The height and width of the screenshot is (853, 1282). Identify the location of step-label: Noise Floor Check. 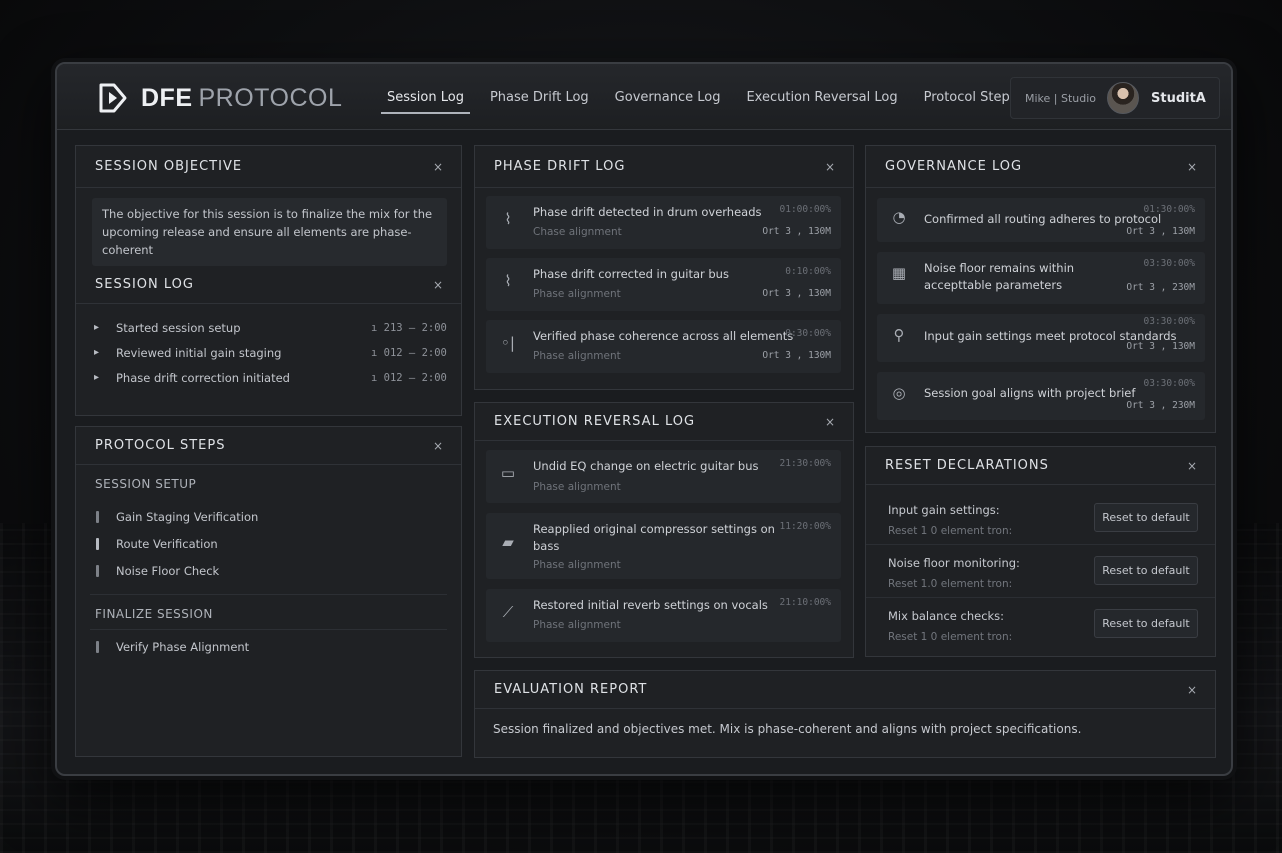
(168, 570).